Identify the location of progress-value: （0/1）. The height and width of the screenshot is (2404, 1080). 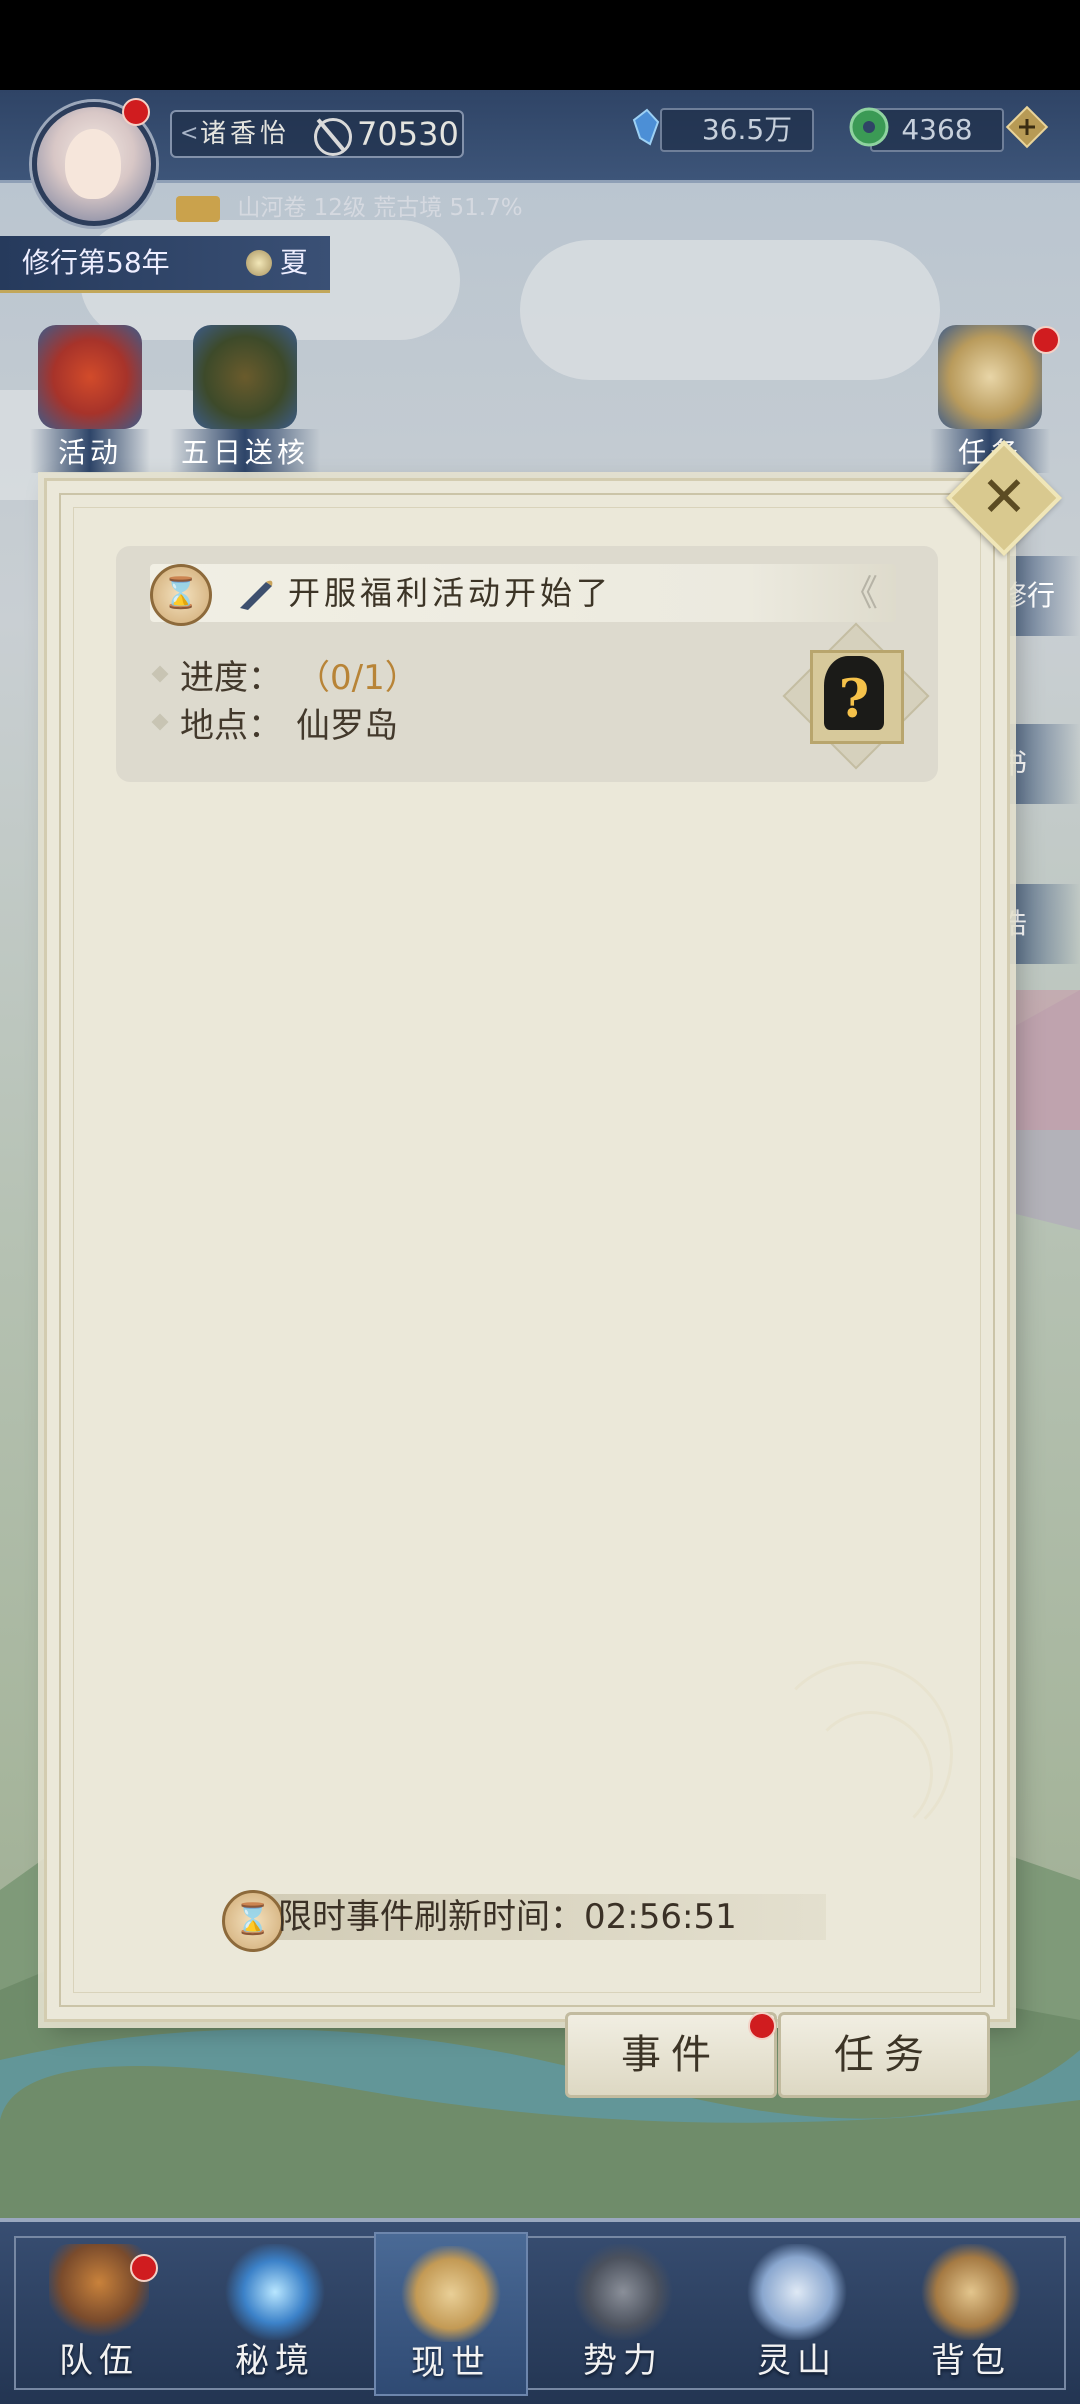
(357, 678).